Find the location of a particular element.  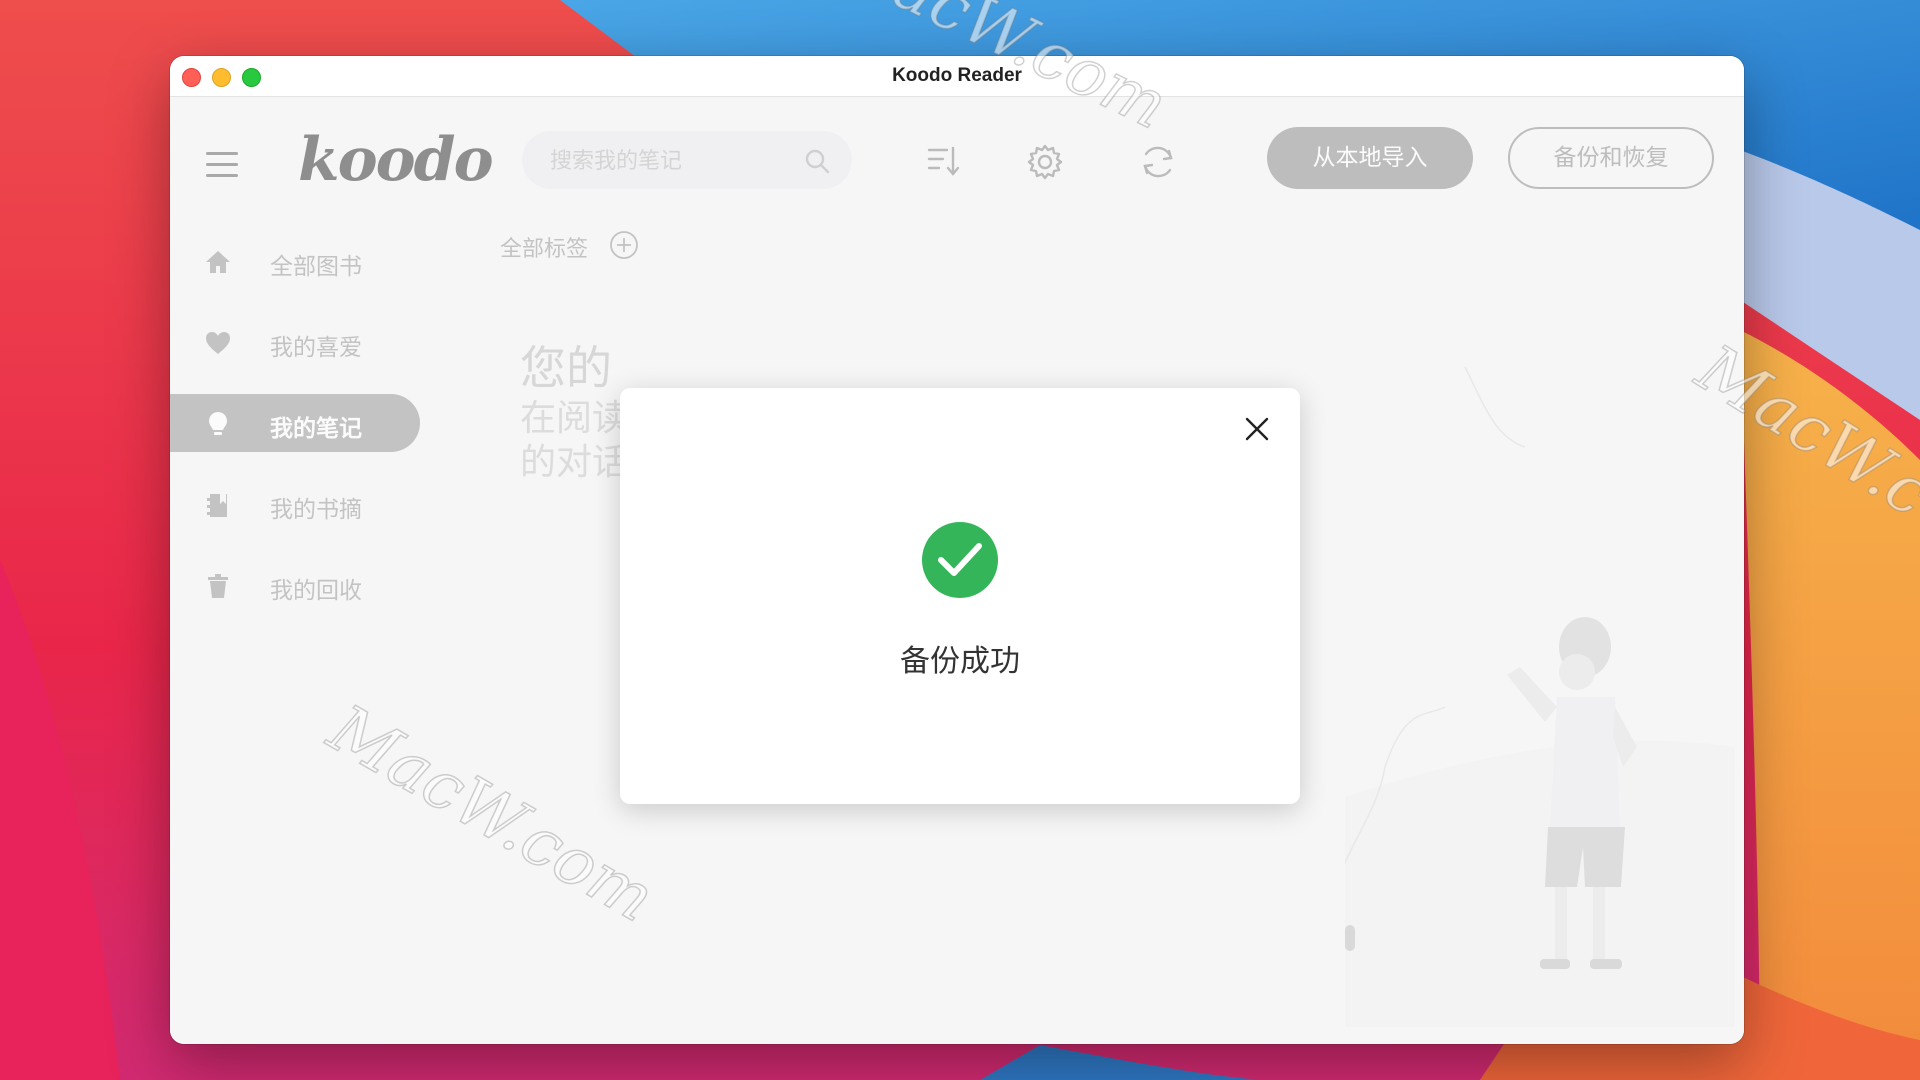

close-icon is located at coordinates (1257, 429).